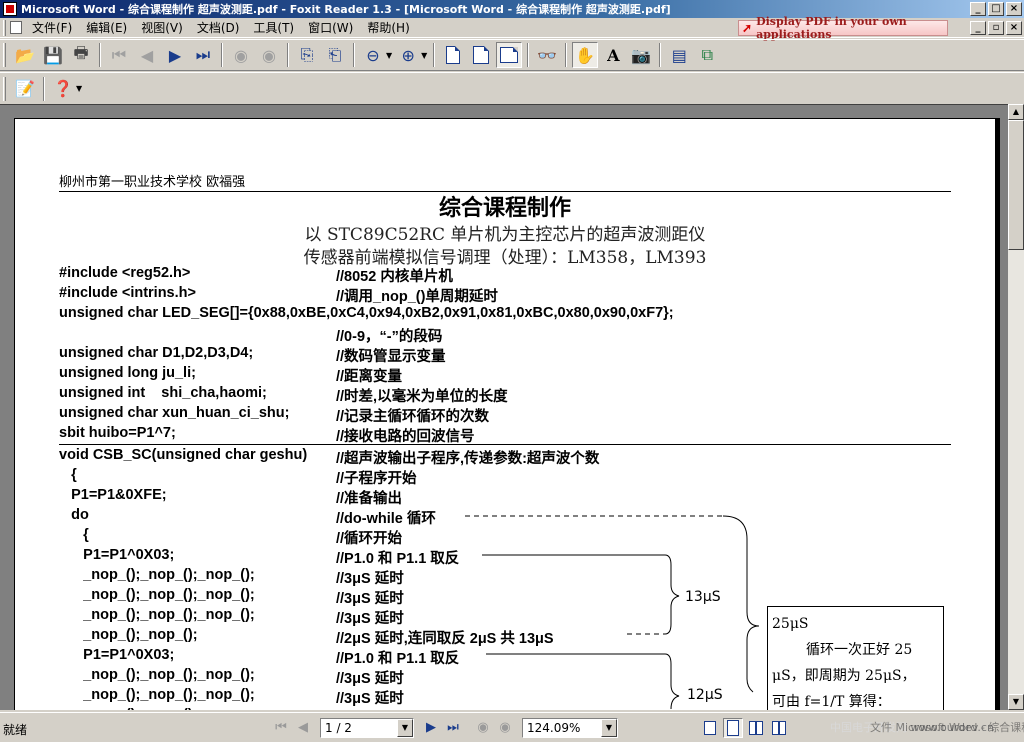 Image resolution: width=1024 pixels, height=742 pixels. What do you see at coordinates (81, 55) in the screenshot?
I see `print-icon: 🖶` at bounding box center [81, 55].